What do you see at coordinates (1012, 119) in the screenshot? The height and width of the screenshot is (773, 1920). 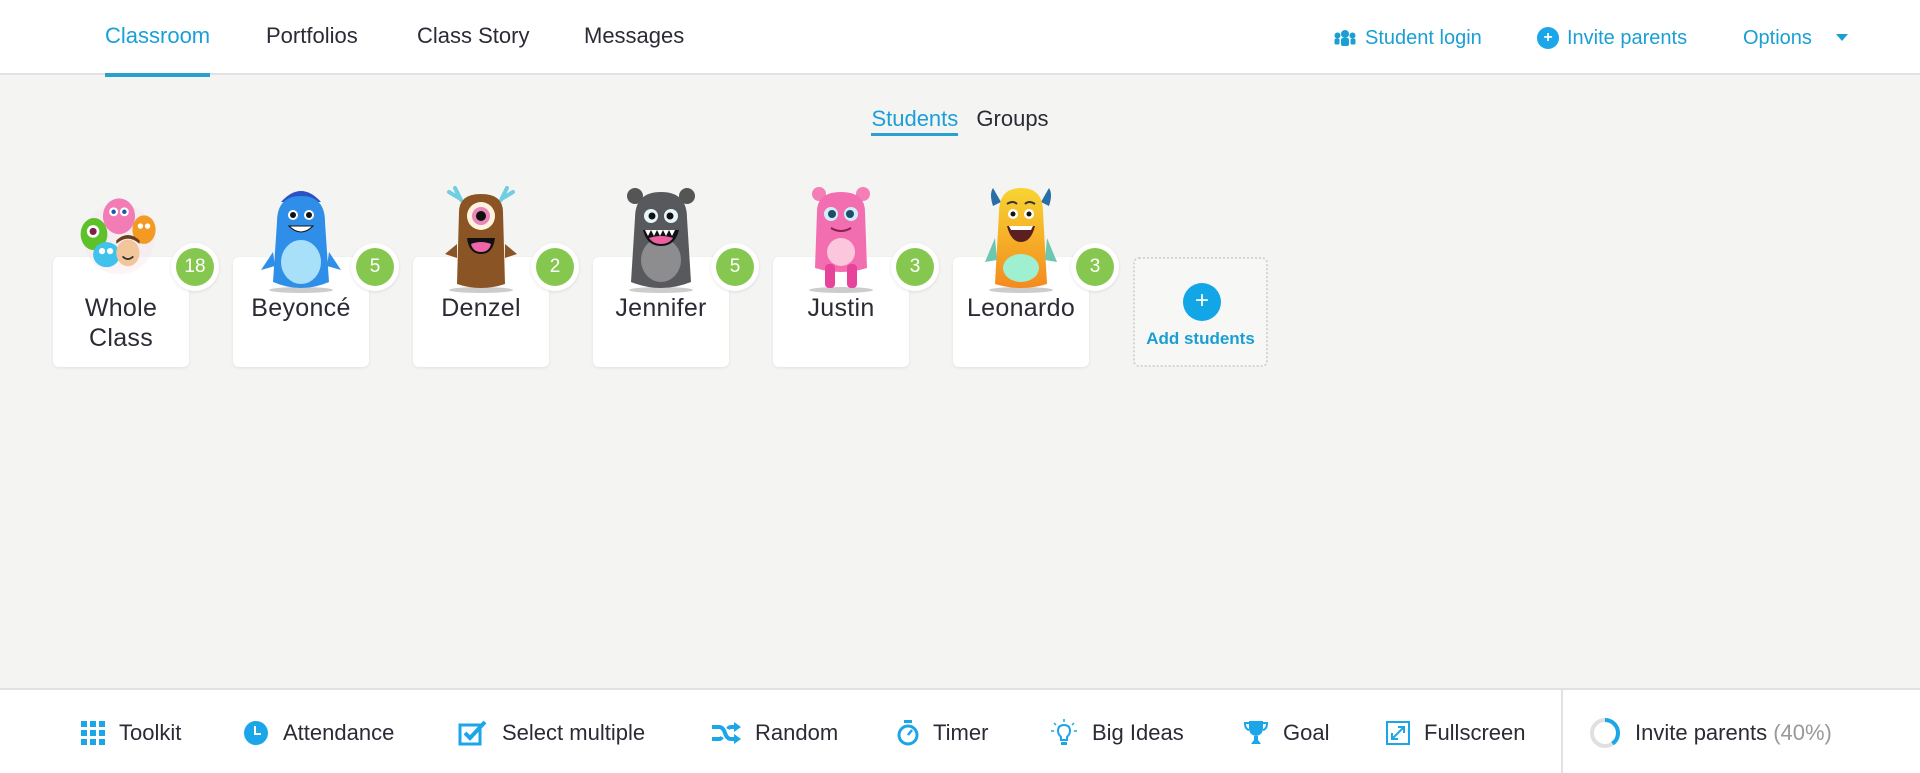 I see `subtab-groups: Groups` at bounding box center [1012, 119].